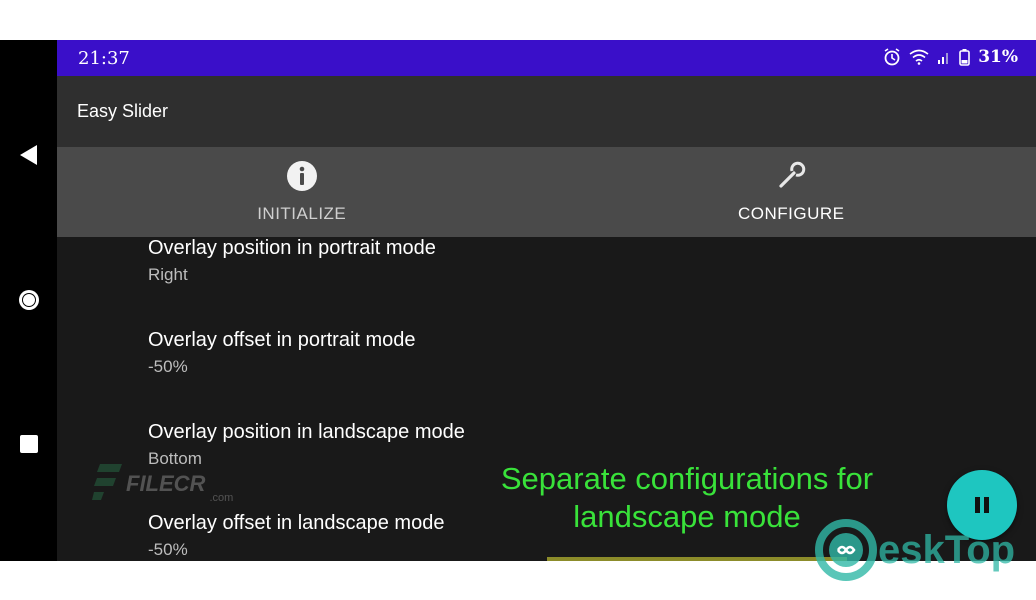 Image resolution: width=1036 pixels, height=600 pixels. I want to click on recents-icon, so click(28, 444).